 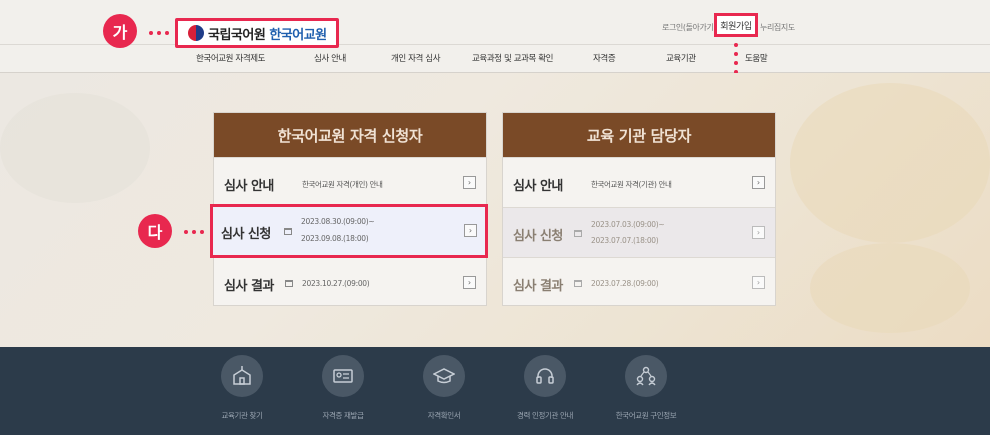 What do you see at coordinates (416, 58) in the screenshot?
I see `gnb-item-personal-review: 개인 자격 심사` at bounding box center [416, 58].